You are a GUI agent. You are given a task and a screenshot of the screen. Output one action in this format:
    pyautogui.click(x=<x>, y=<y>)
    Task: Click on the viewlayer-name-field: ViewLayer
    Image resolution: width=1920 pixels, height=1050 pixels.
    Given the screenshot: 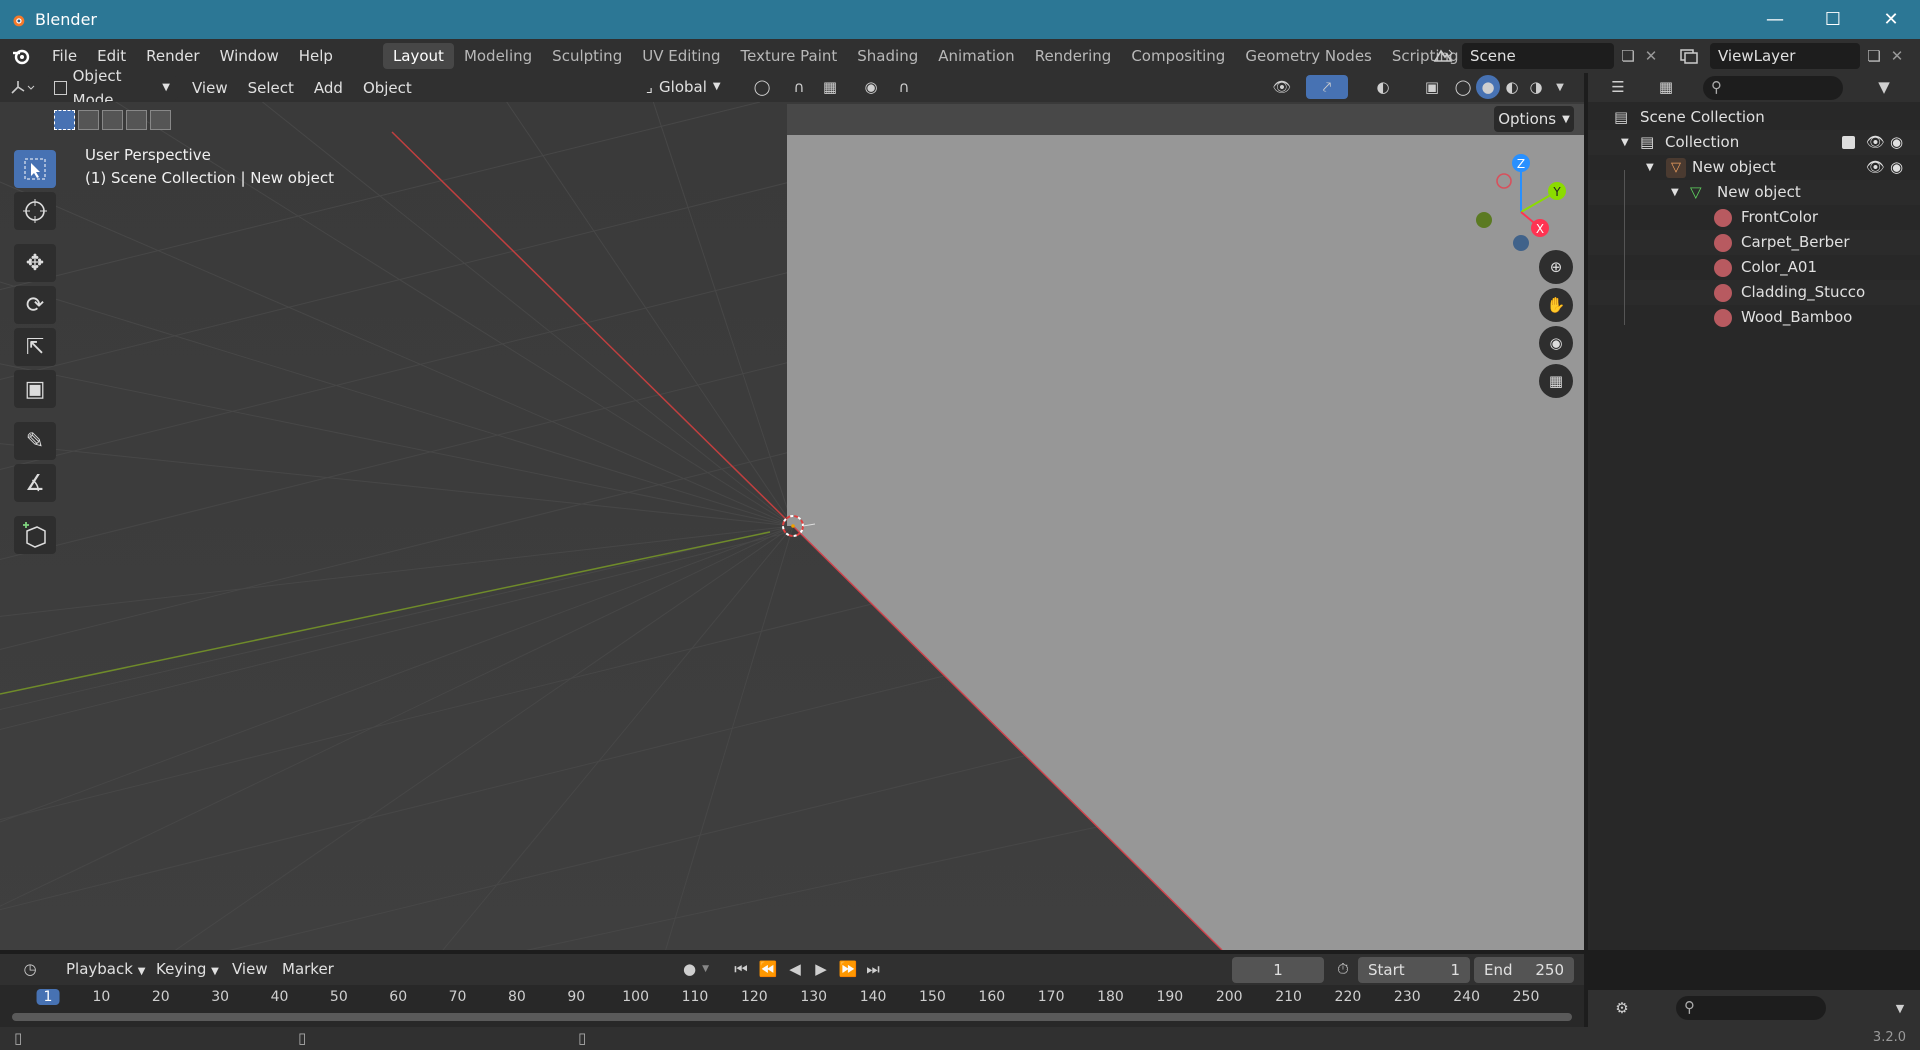 What is the action you would take?
    pyautogui.click(x=1785, y=56)
    